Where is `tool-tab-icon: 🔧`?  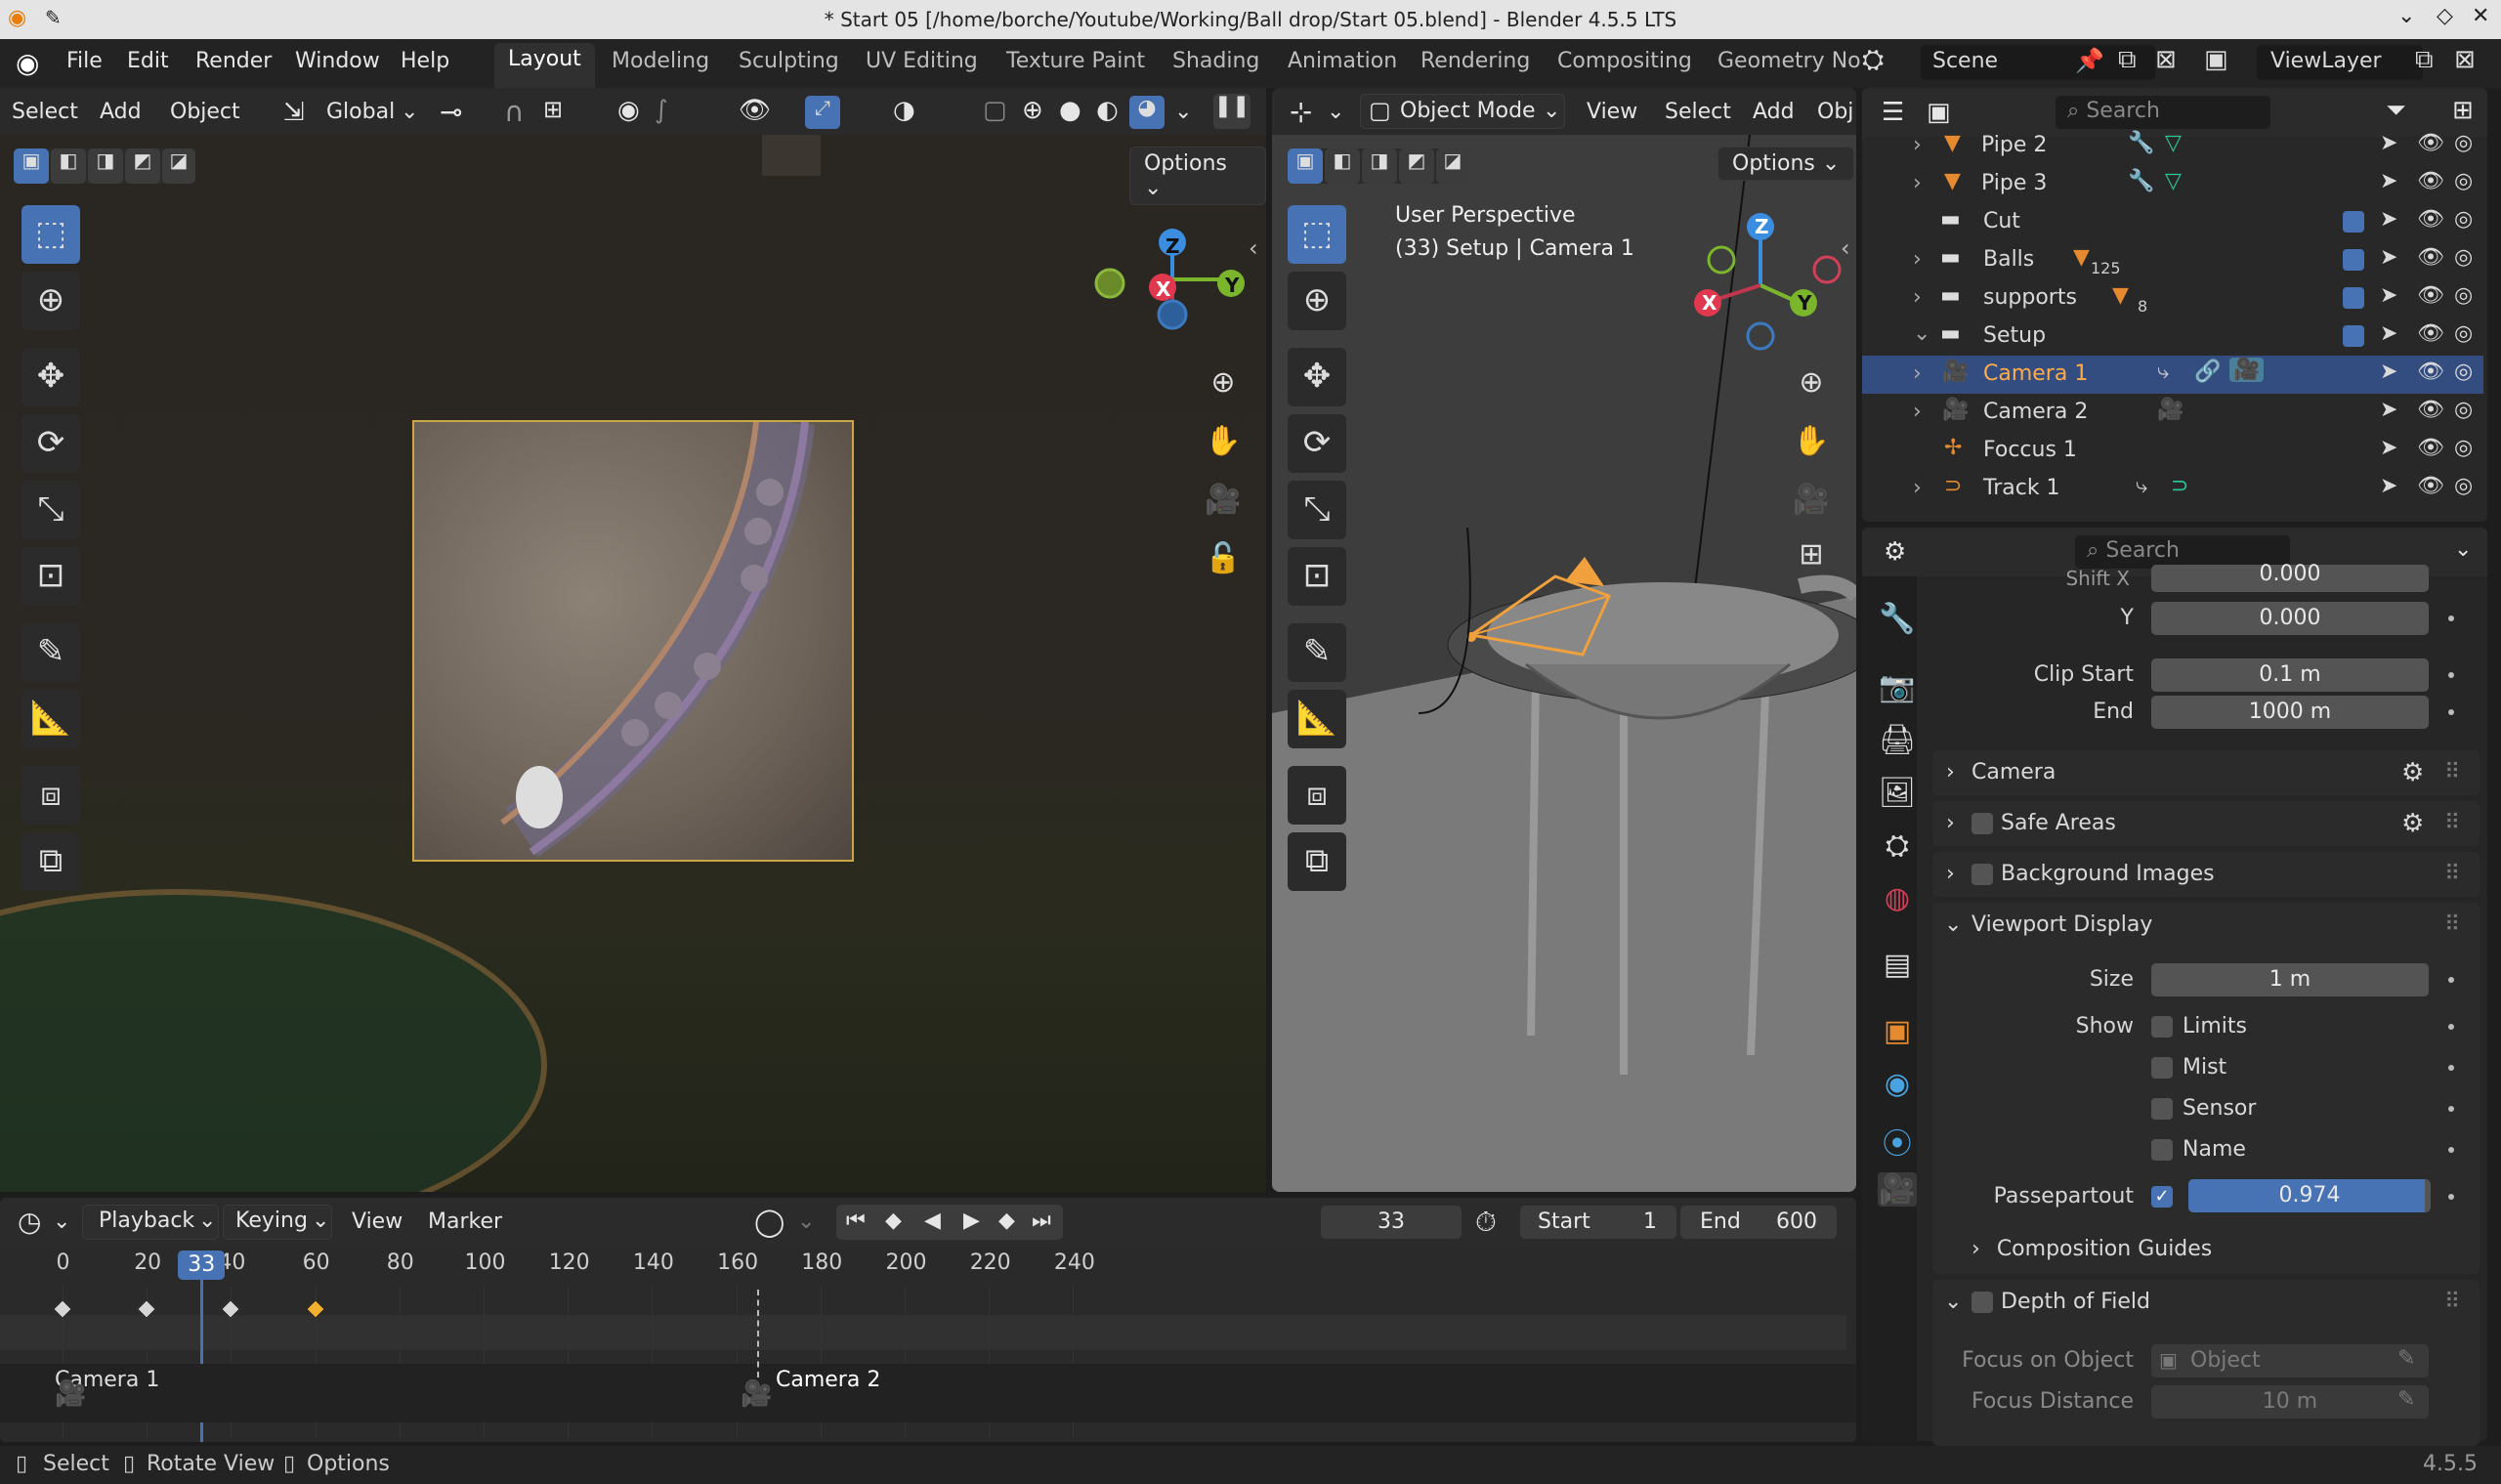
tool-tab-icon: 🔧 is located at coordinates (1897, 619).